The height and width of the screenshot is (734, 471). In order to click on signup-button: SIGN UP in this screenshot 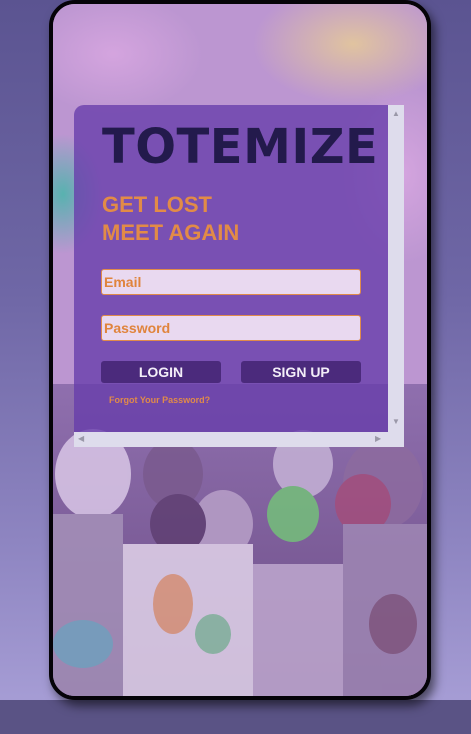, I will do `click(301, 372)`.